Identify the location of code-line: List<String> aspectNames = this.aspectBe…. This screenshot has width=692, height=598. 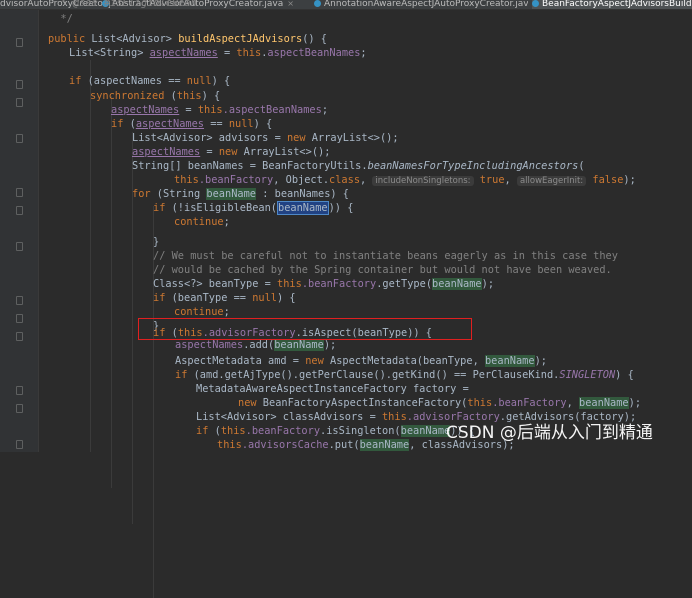
(218, 53).